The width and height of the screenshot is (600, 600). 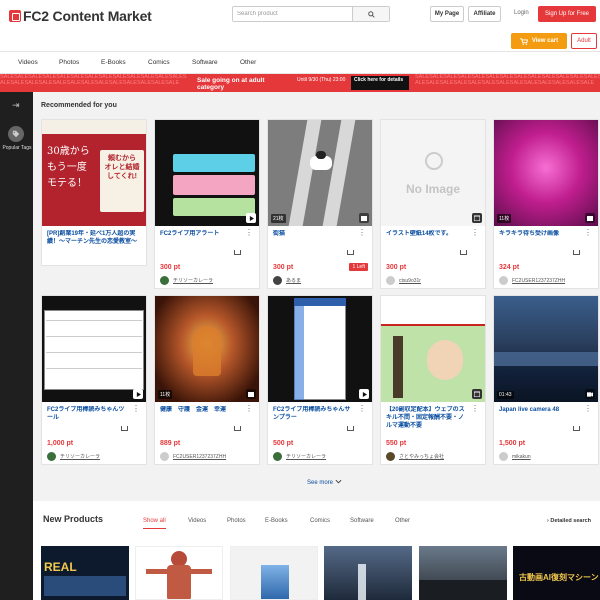 I want to click on photo-icon, so click(x=364, y=218).